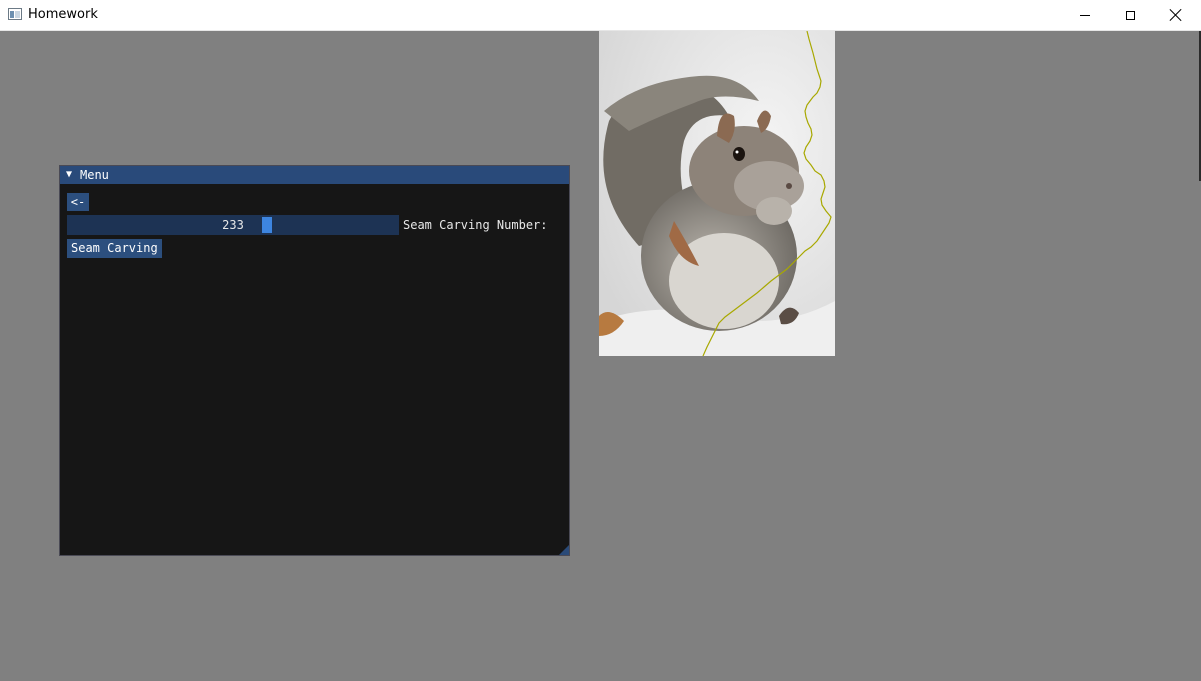 Image resolution: width=1201 pixels, height=681 pixels. What do you see at coordinates (600, 15) in the screenshot?
I see `window-titlebar: Homework` at bounding box center [600, 15].